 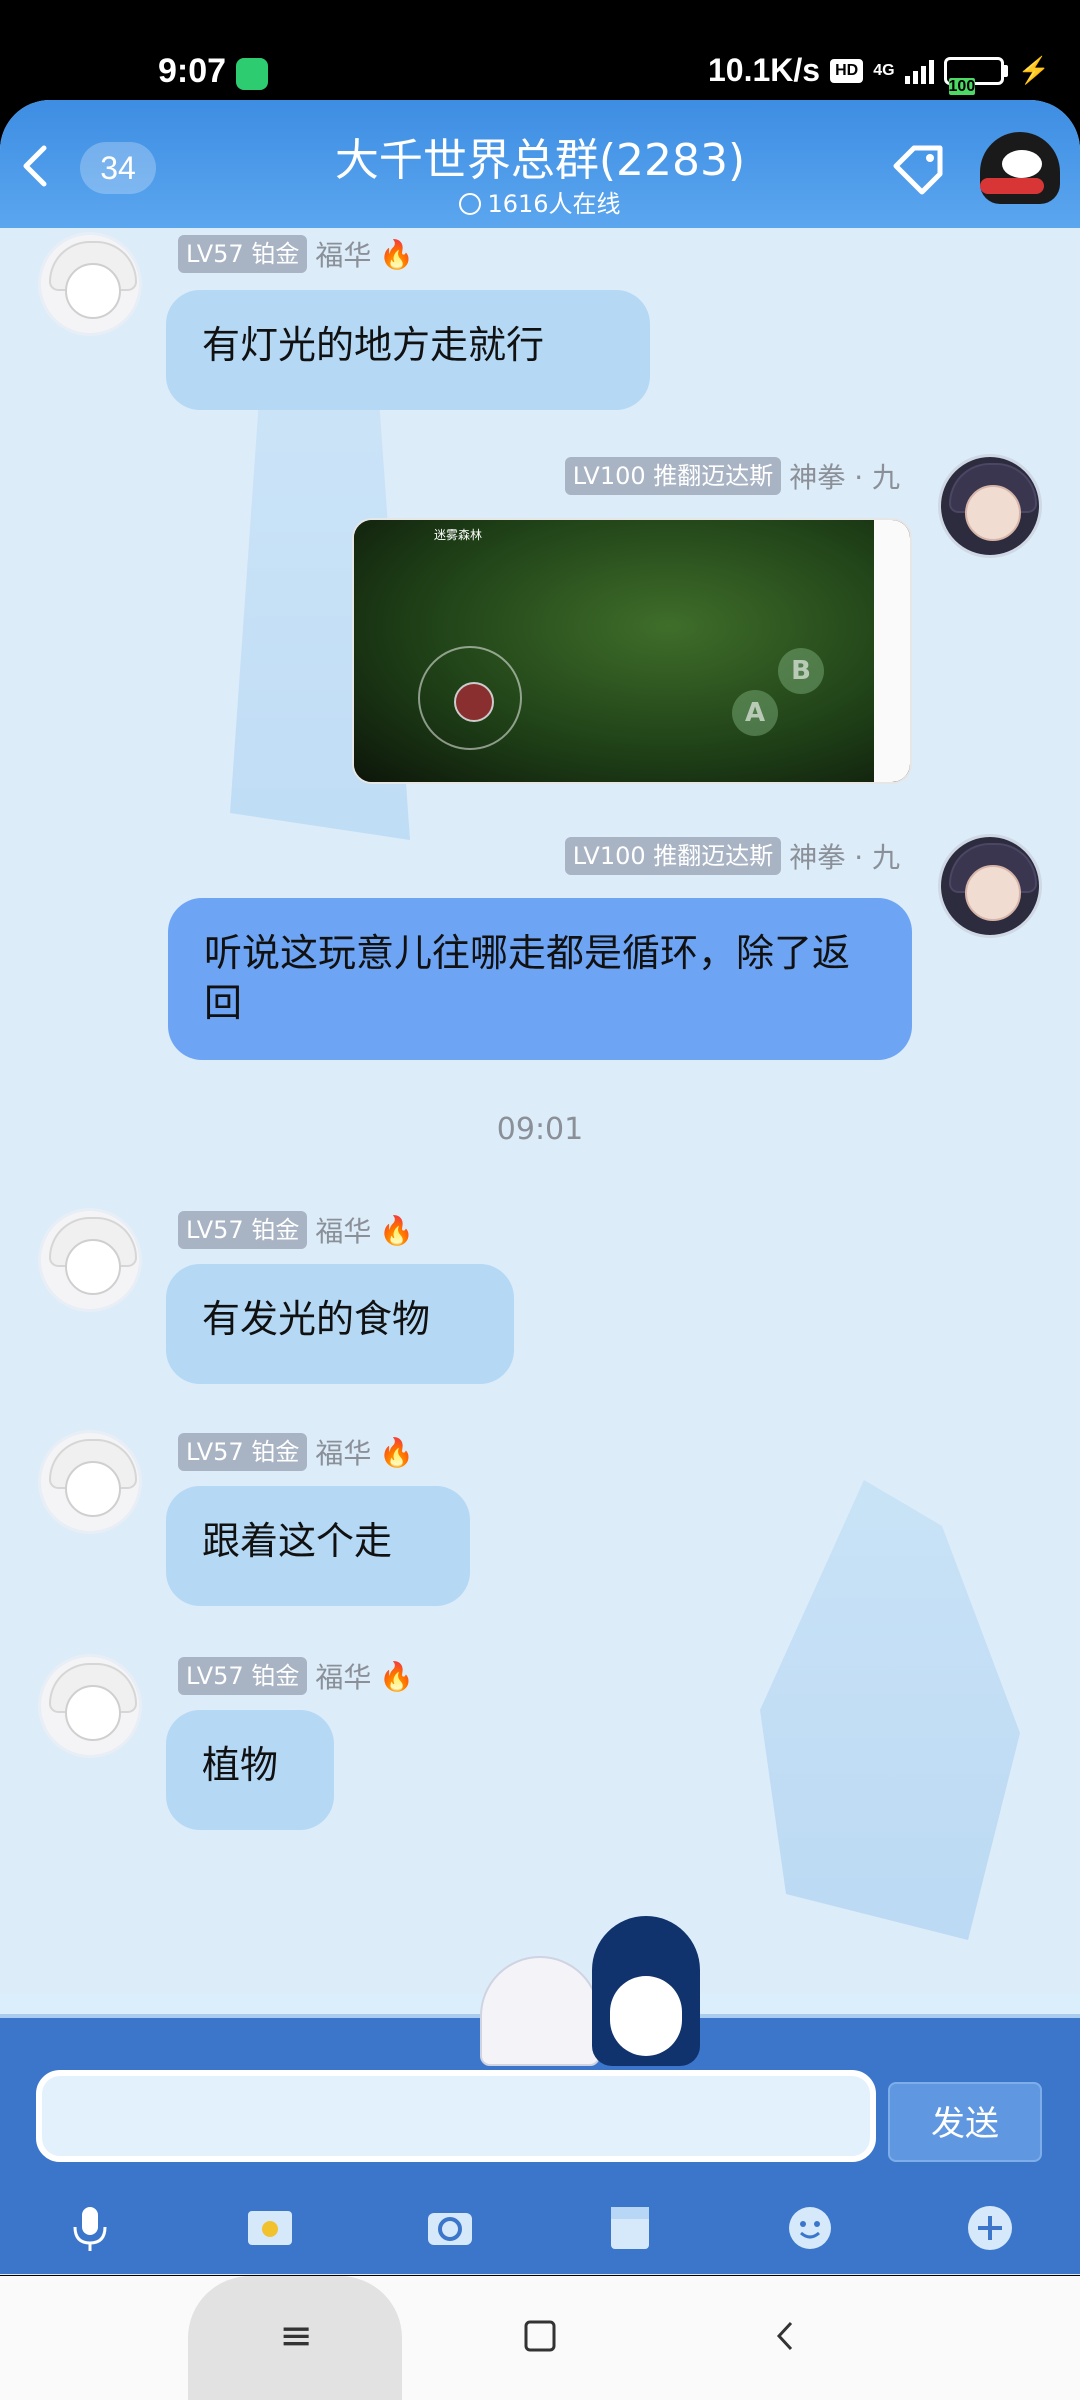 I want to click on back-icon, so click(x=786, y=2336).